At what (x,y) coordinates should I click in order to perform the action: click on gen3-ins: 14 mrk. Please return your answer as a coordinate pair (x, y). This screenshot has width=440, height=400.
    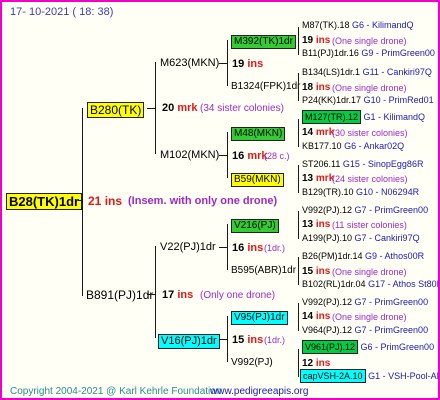
    Looking at the image, I should click on (318, 132).